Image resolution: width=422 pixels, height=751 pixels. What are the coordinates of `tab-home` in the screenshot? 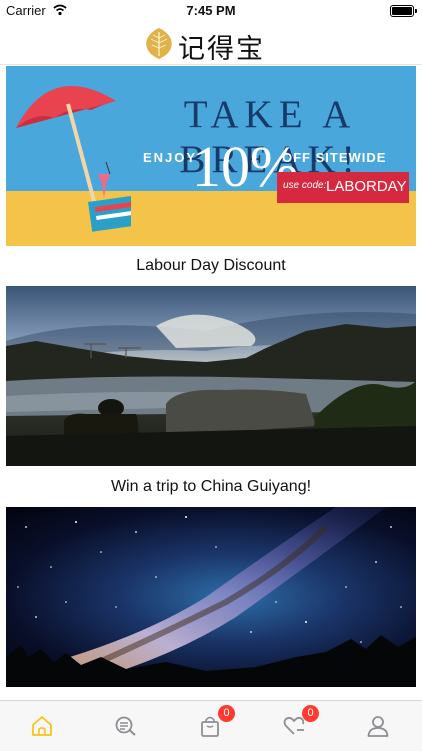 It's located at (42, 726).